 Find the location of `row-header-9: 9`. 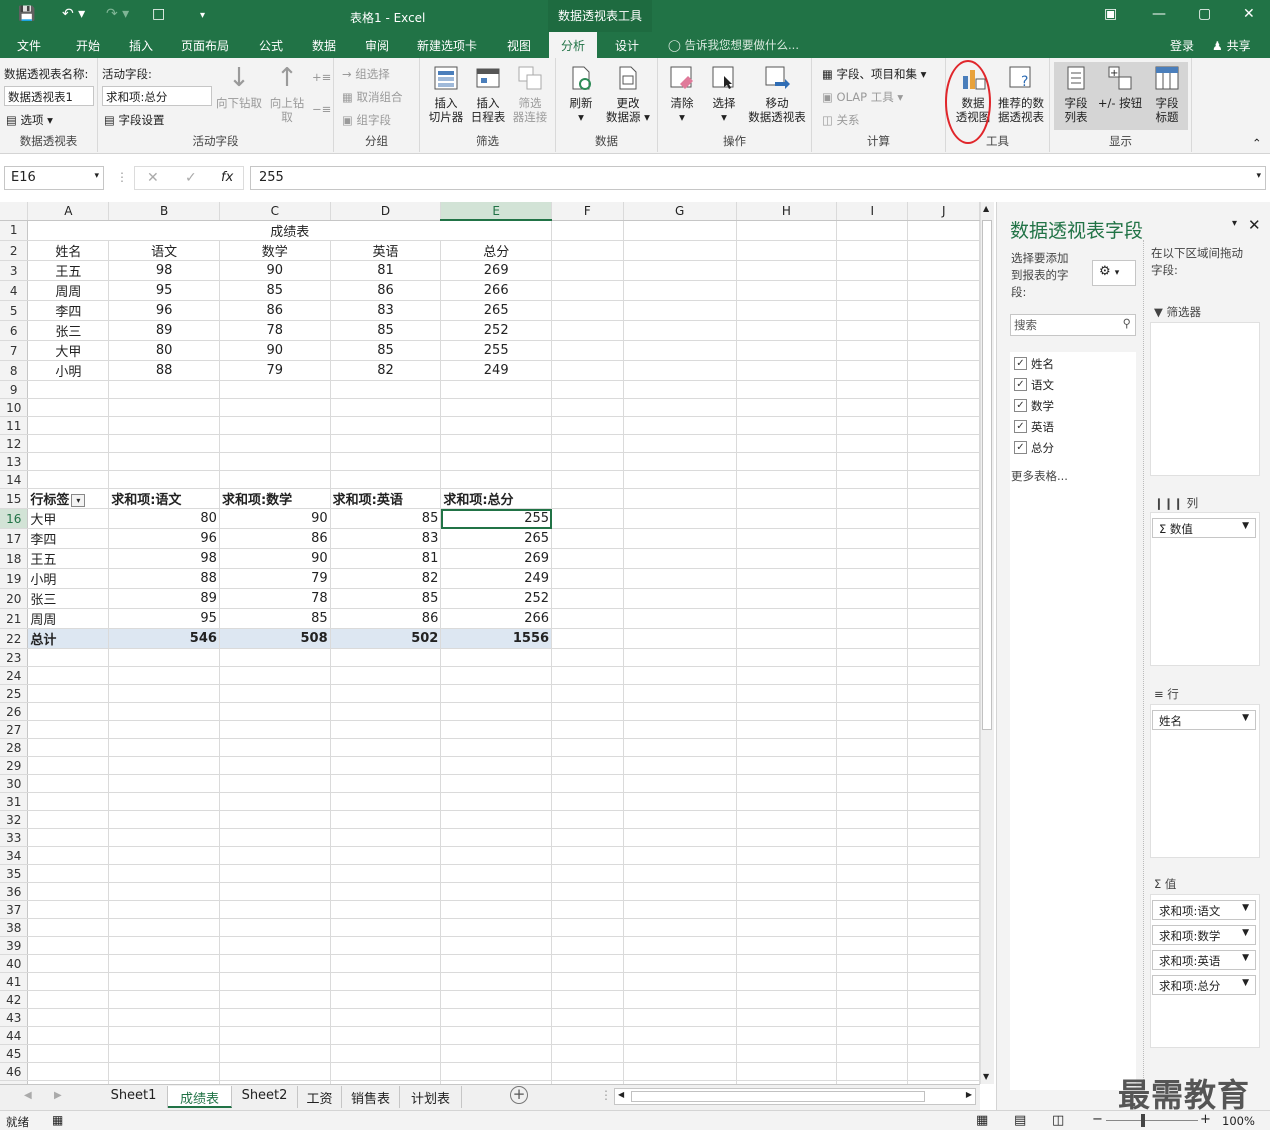

row-header-9: 9 is located at coordinates (14, 389).